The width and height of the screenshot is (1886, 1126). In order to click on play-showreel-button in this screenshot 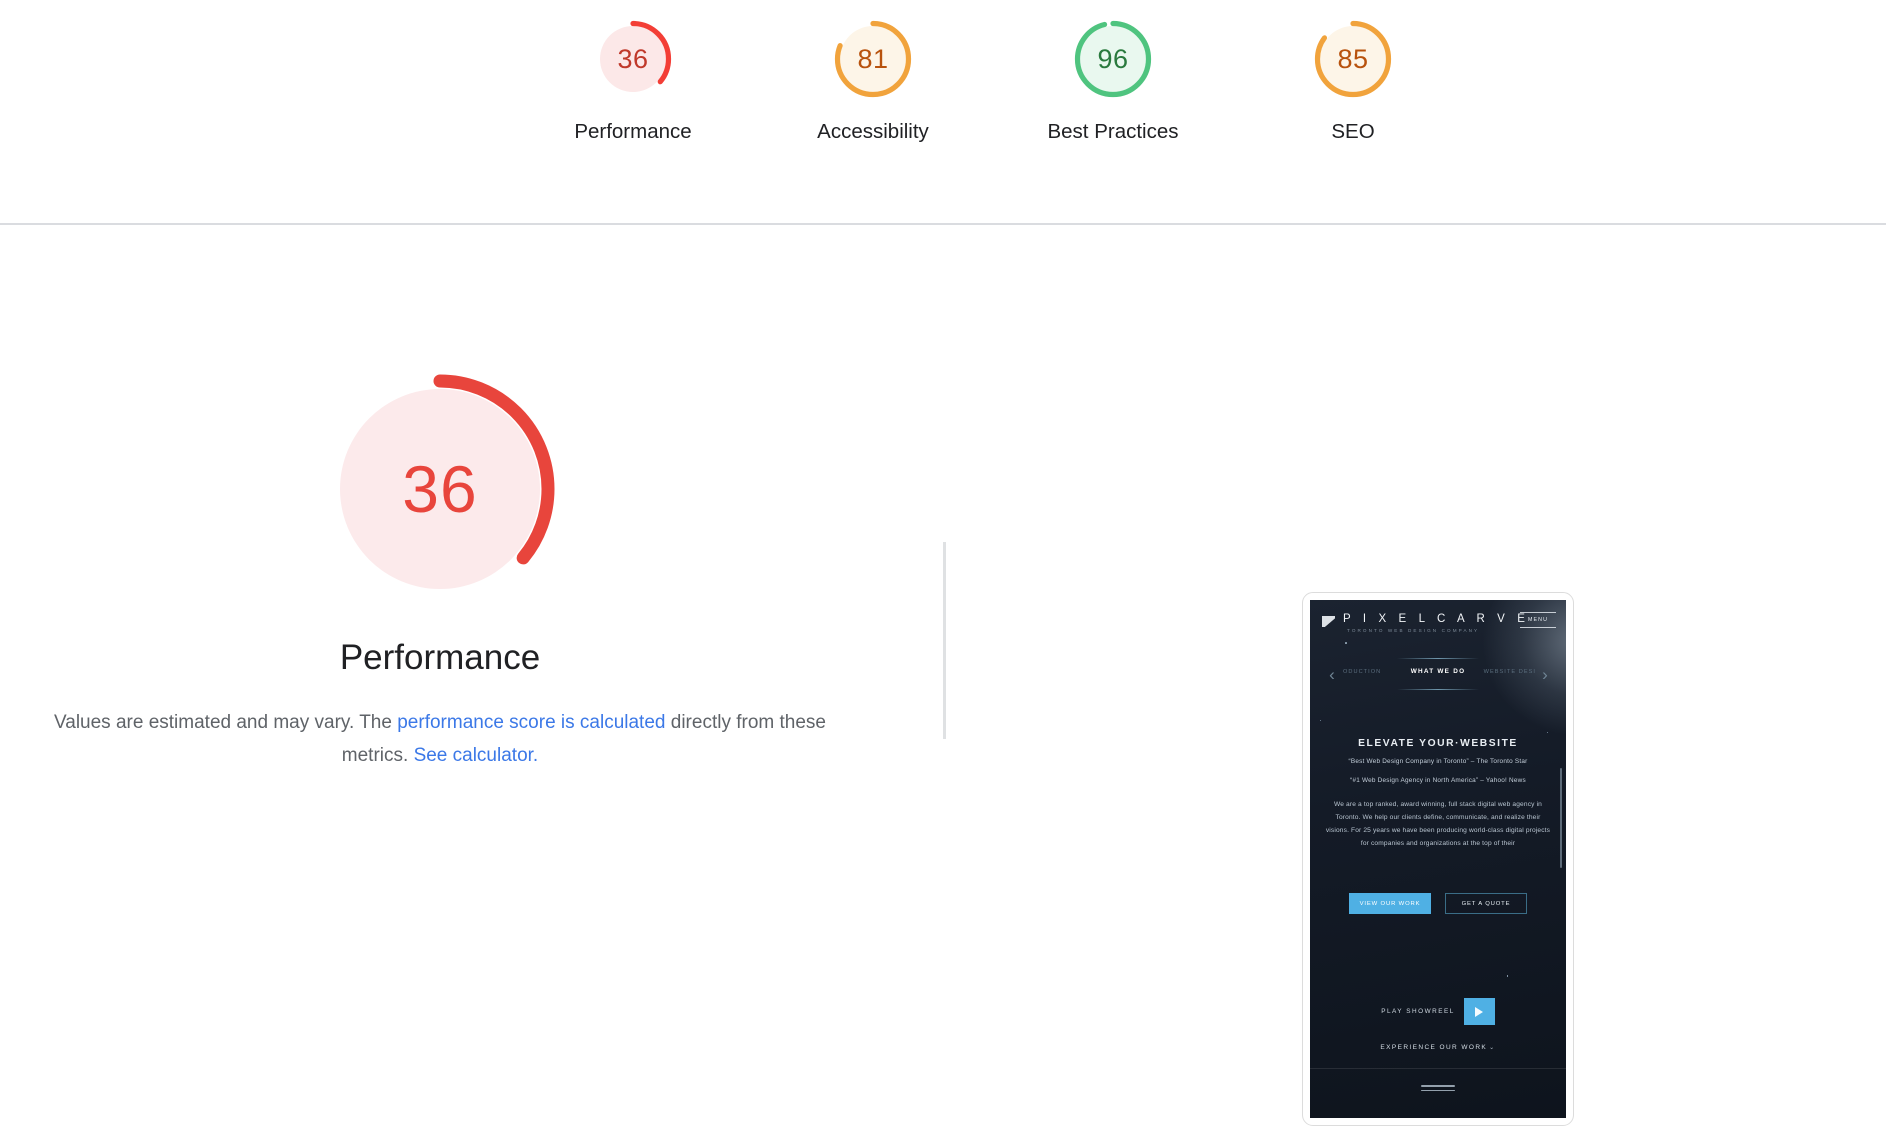, I will do `click(1479, 1011)`.